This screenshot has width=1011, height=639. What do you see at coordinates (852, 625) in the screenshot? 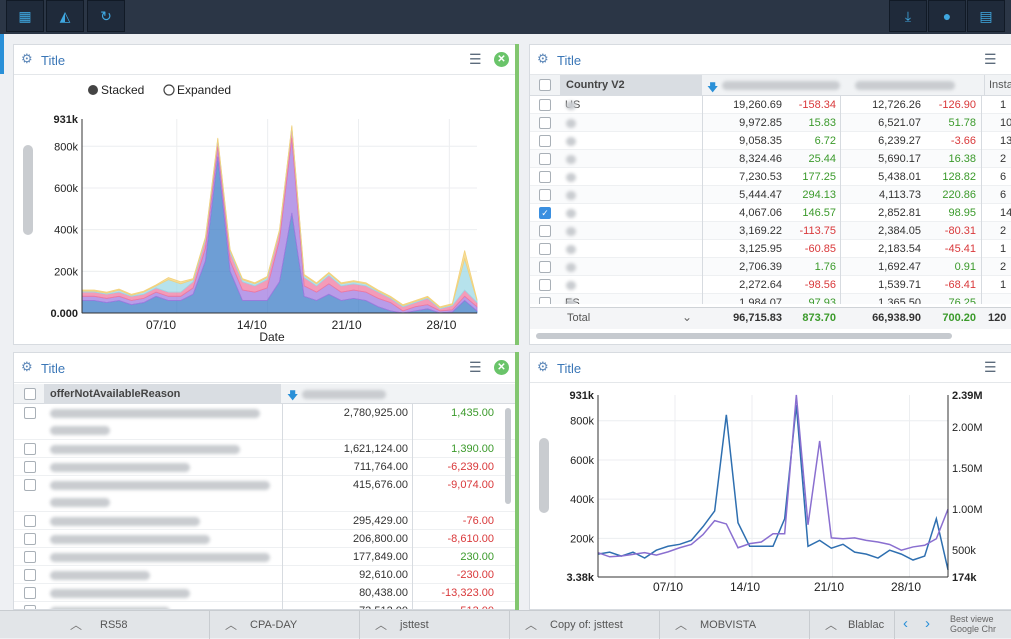
I see `tab-6: ︿ Blablac` at bounding box center [852, 625].